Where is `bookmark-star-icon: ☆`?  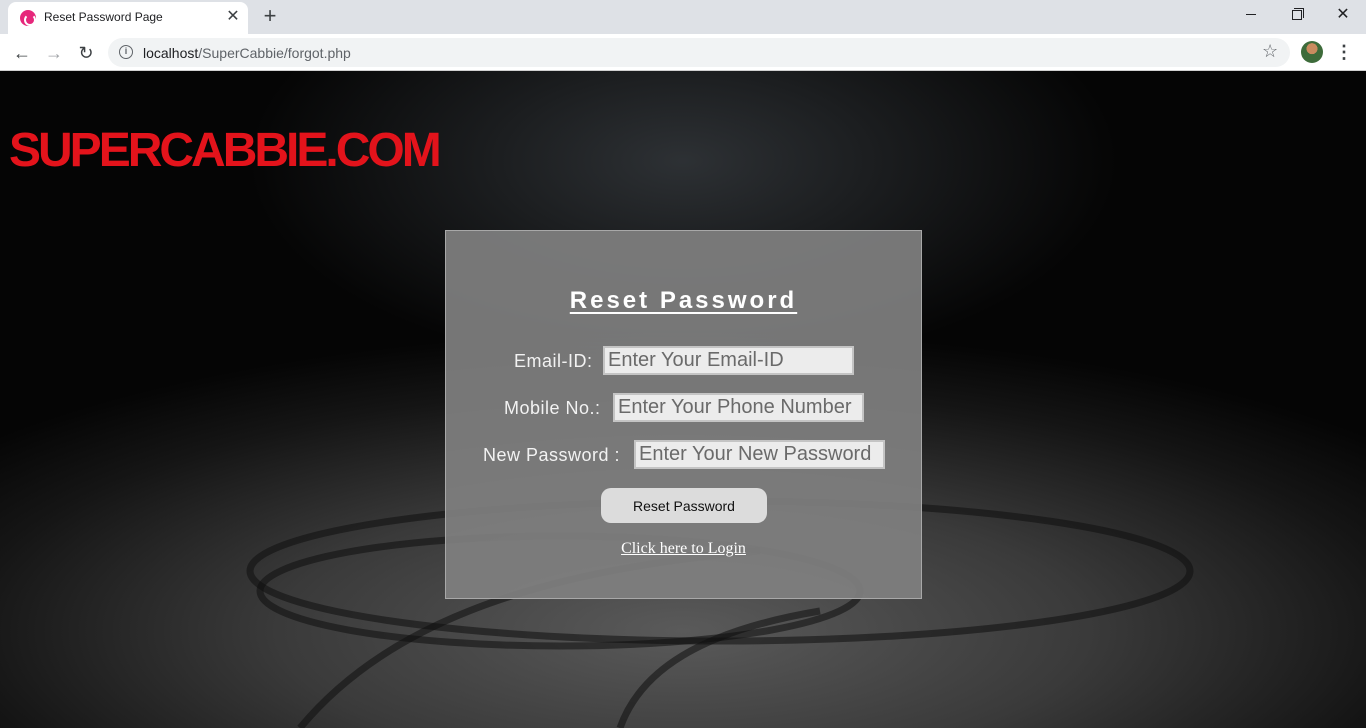 bookmark-star-icon: ☆ is located at coordinates (1270, 51).